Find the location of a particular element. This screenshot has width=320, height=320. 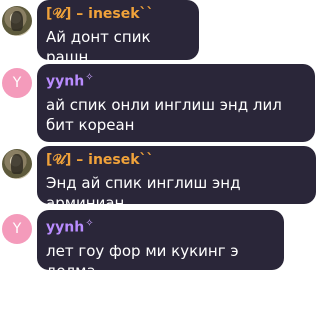

message-text: лет гоу фор ми кукинг э долма is located at coordinates (142, 260).